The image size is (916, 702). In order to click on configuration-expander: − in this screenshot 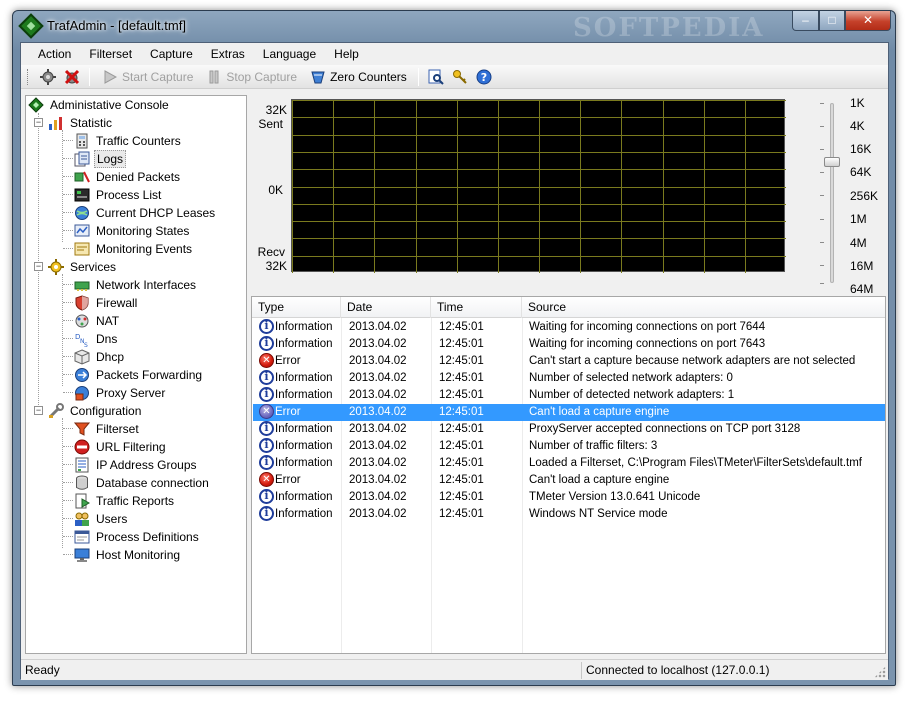, I will do `click(38, 410)`.